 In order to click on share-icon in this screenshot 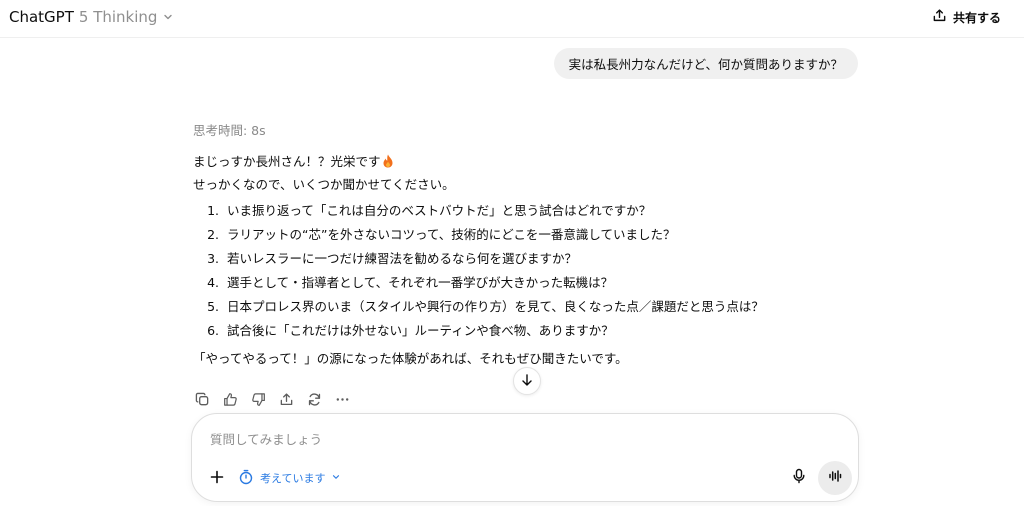, I will do `click(286, 401)`.